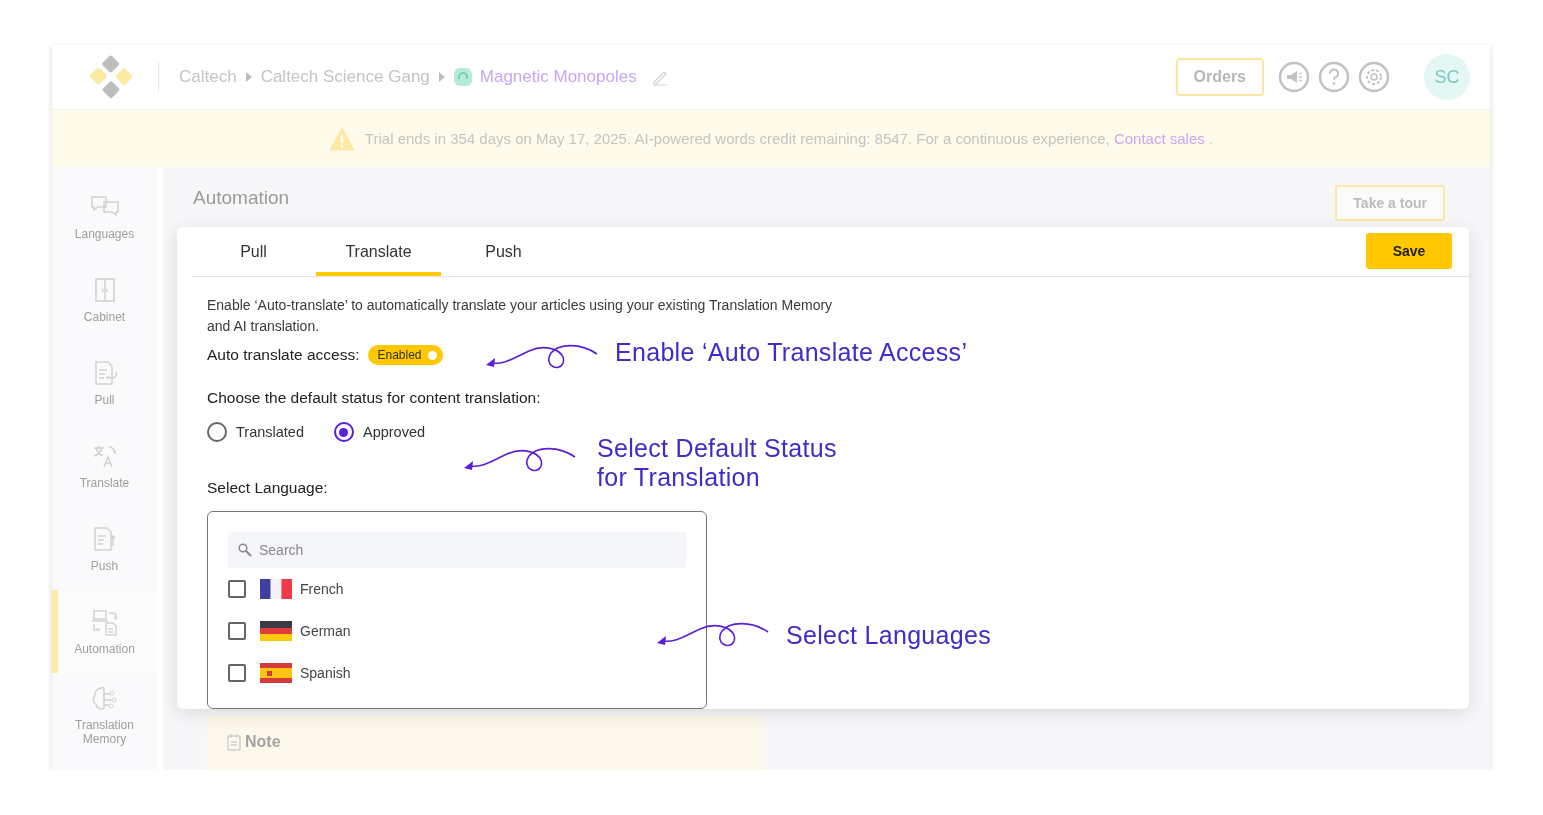  What do you see at coordinates (325, 631) in the screenshot?
I see `language-name: German` at bounding box center [325, 631].